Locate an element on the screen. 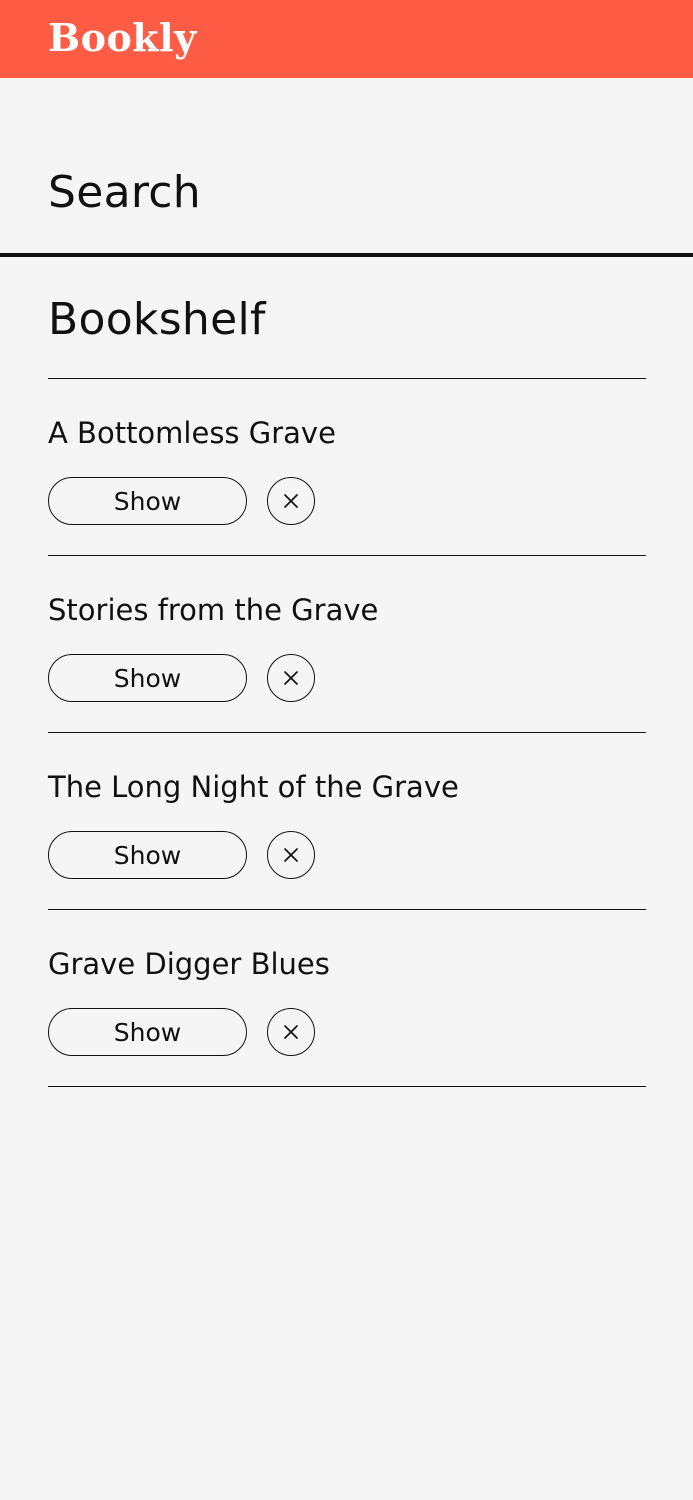 The image size is (693, 1500). app-header: Bookly is located at coordinates (346, 39).